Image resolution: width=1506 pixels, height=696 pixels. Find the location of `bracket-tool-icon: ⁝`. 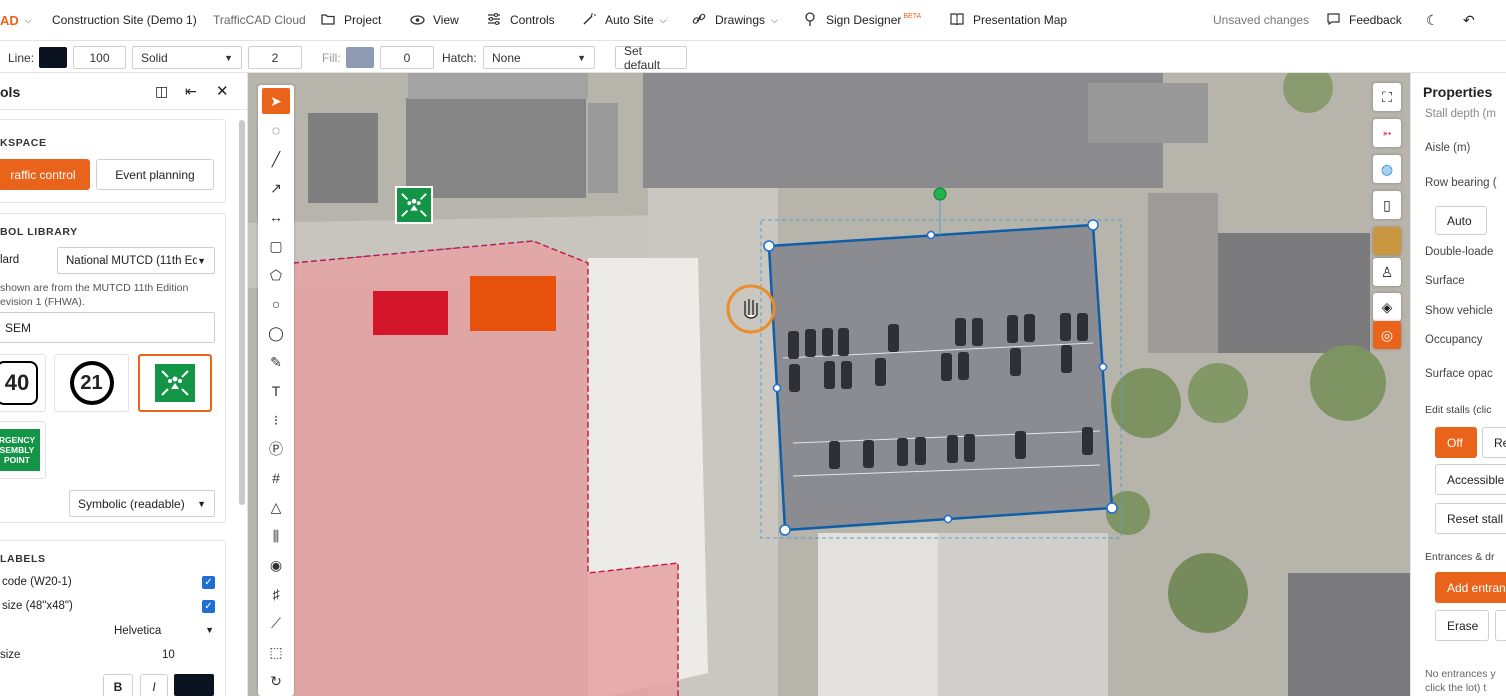

bracket-tool-icon: ⁝ is located at coordinates (276, 420).